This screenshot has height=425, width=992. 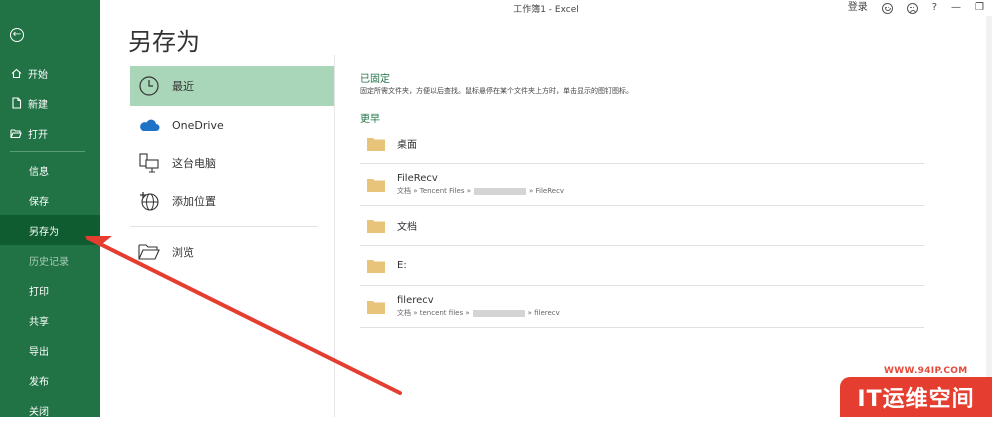 What do you see at coordinates (164, 42) in the screenshot?
I see `page-title: 另存为` at bounding box center [164, 42].